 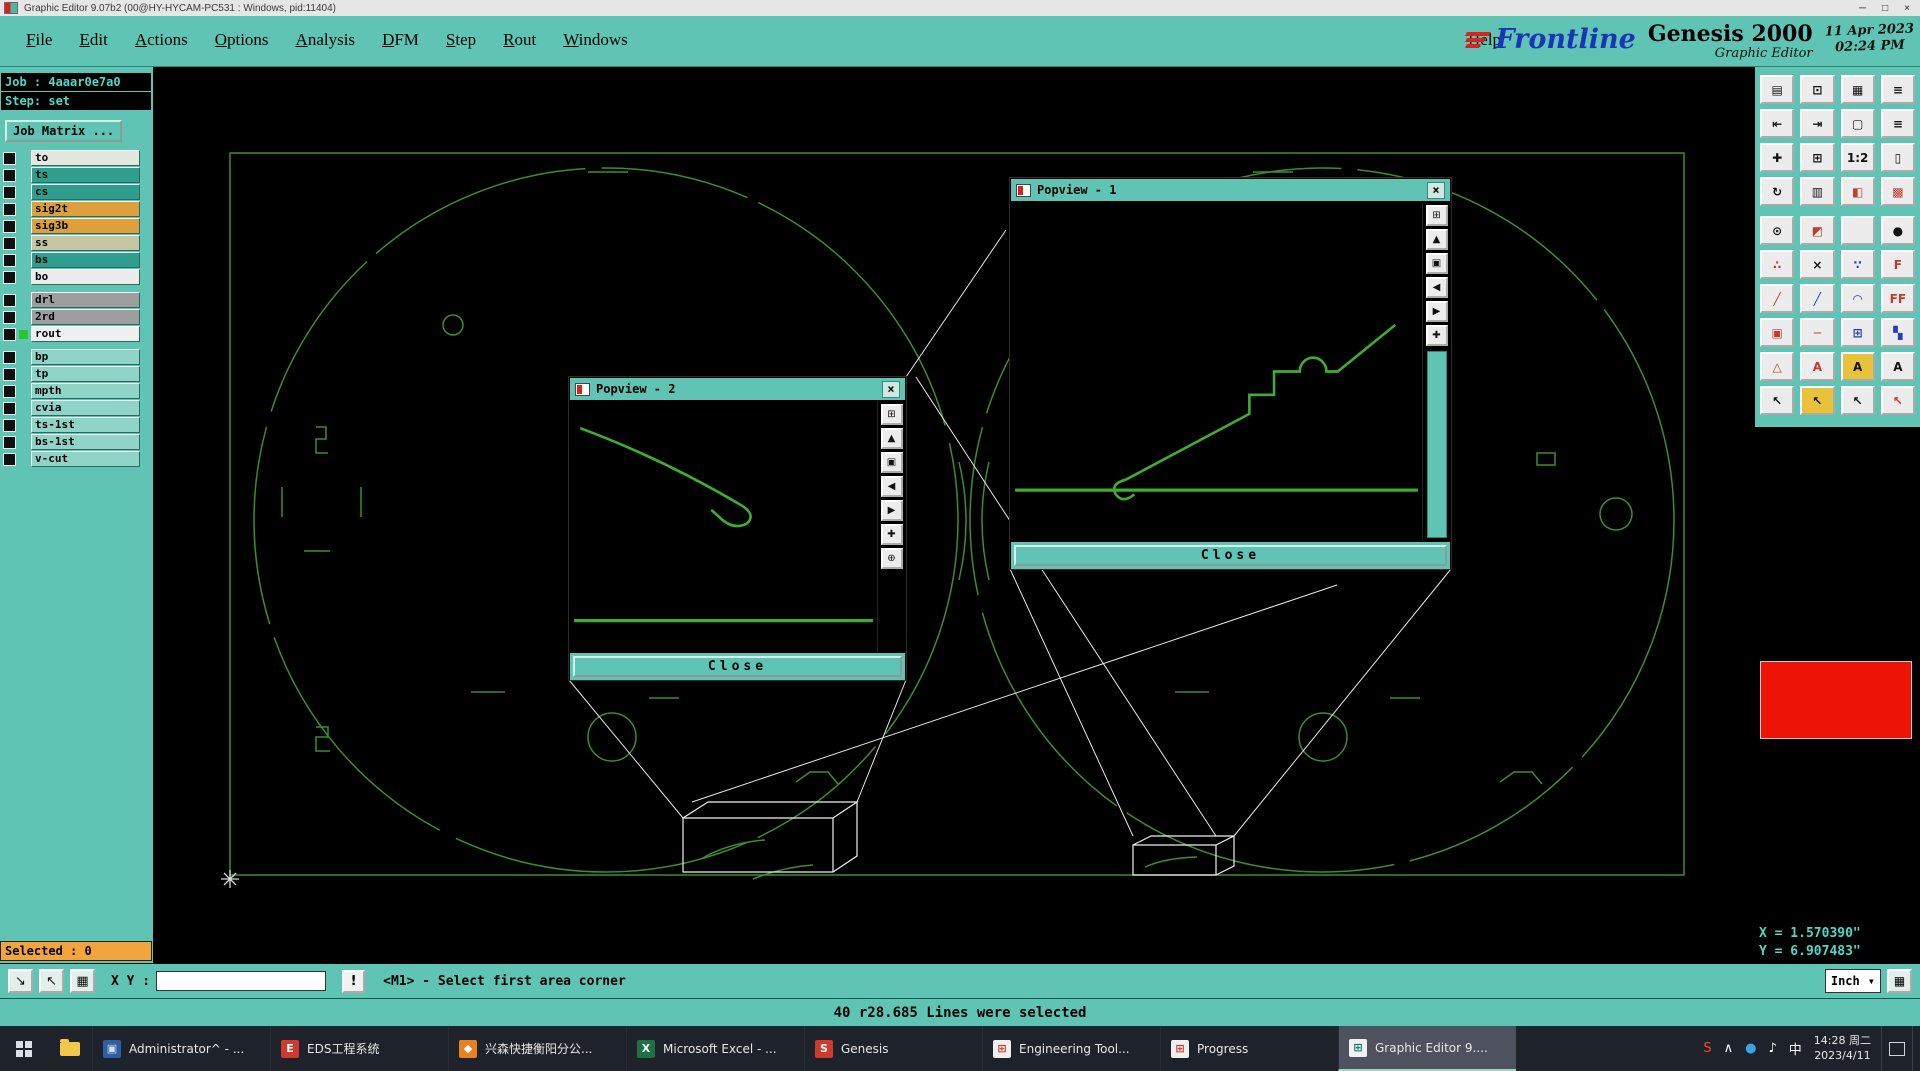 What do you see at coordinates (1817, 230) in the screenshot?
I see `mask-corner-icon: ◩` at bounding box center [1817, 230].